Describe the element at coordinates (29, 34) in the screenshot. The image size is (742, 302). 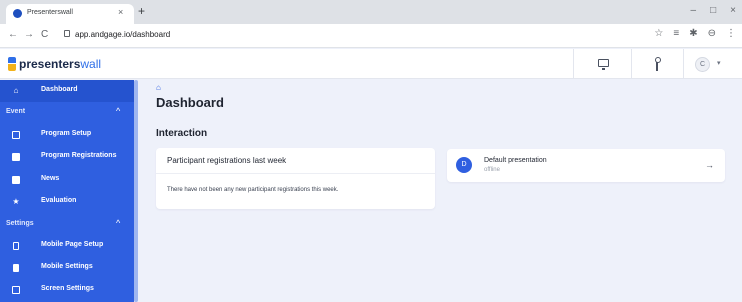
I see `forward-icon: →` at that location.